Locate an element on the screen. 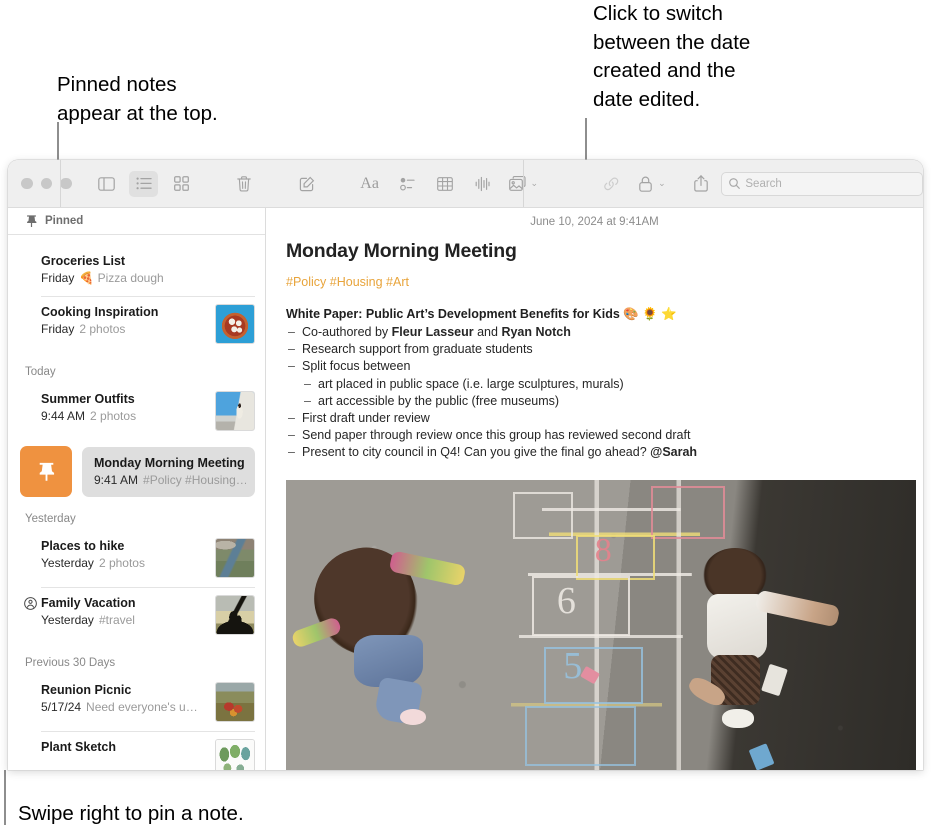 The width and height of the screenshot is (931, 835). list-item: Places to hike Yesterday 2 photos is located at coordinates (136, 558).